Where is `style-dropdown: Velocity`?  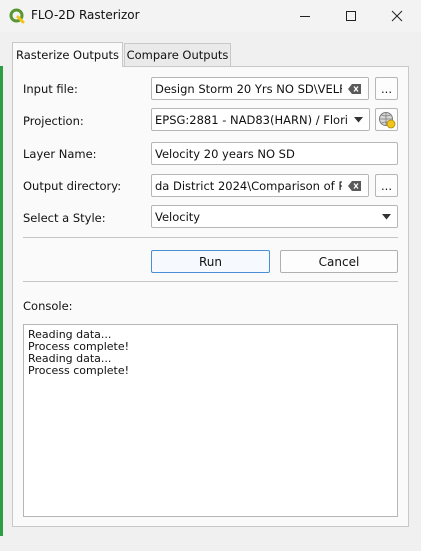
style-dropdown: Velocity is located at coordinates (274, 216).